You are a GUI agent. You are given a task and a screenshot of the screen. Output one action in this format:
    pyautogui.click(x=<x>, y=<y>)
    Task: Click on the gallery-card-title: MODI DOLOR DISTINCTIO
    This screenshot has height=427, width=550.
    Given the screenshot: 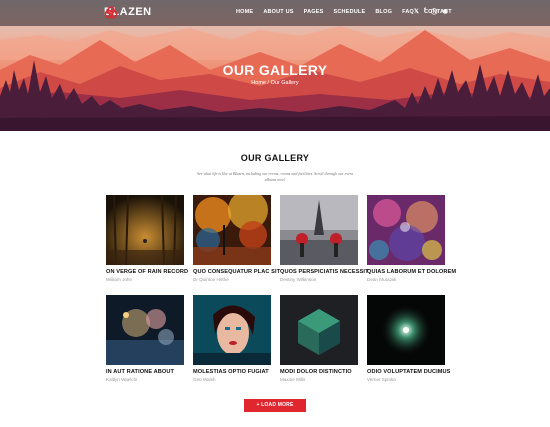 What is the action you would take?
    pyautogui.click(x=319, y=372)
    